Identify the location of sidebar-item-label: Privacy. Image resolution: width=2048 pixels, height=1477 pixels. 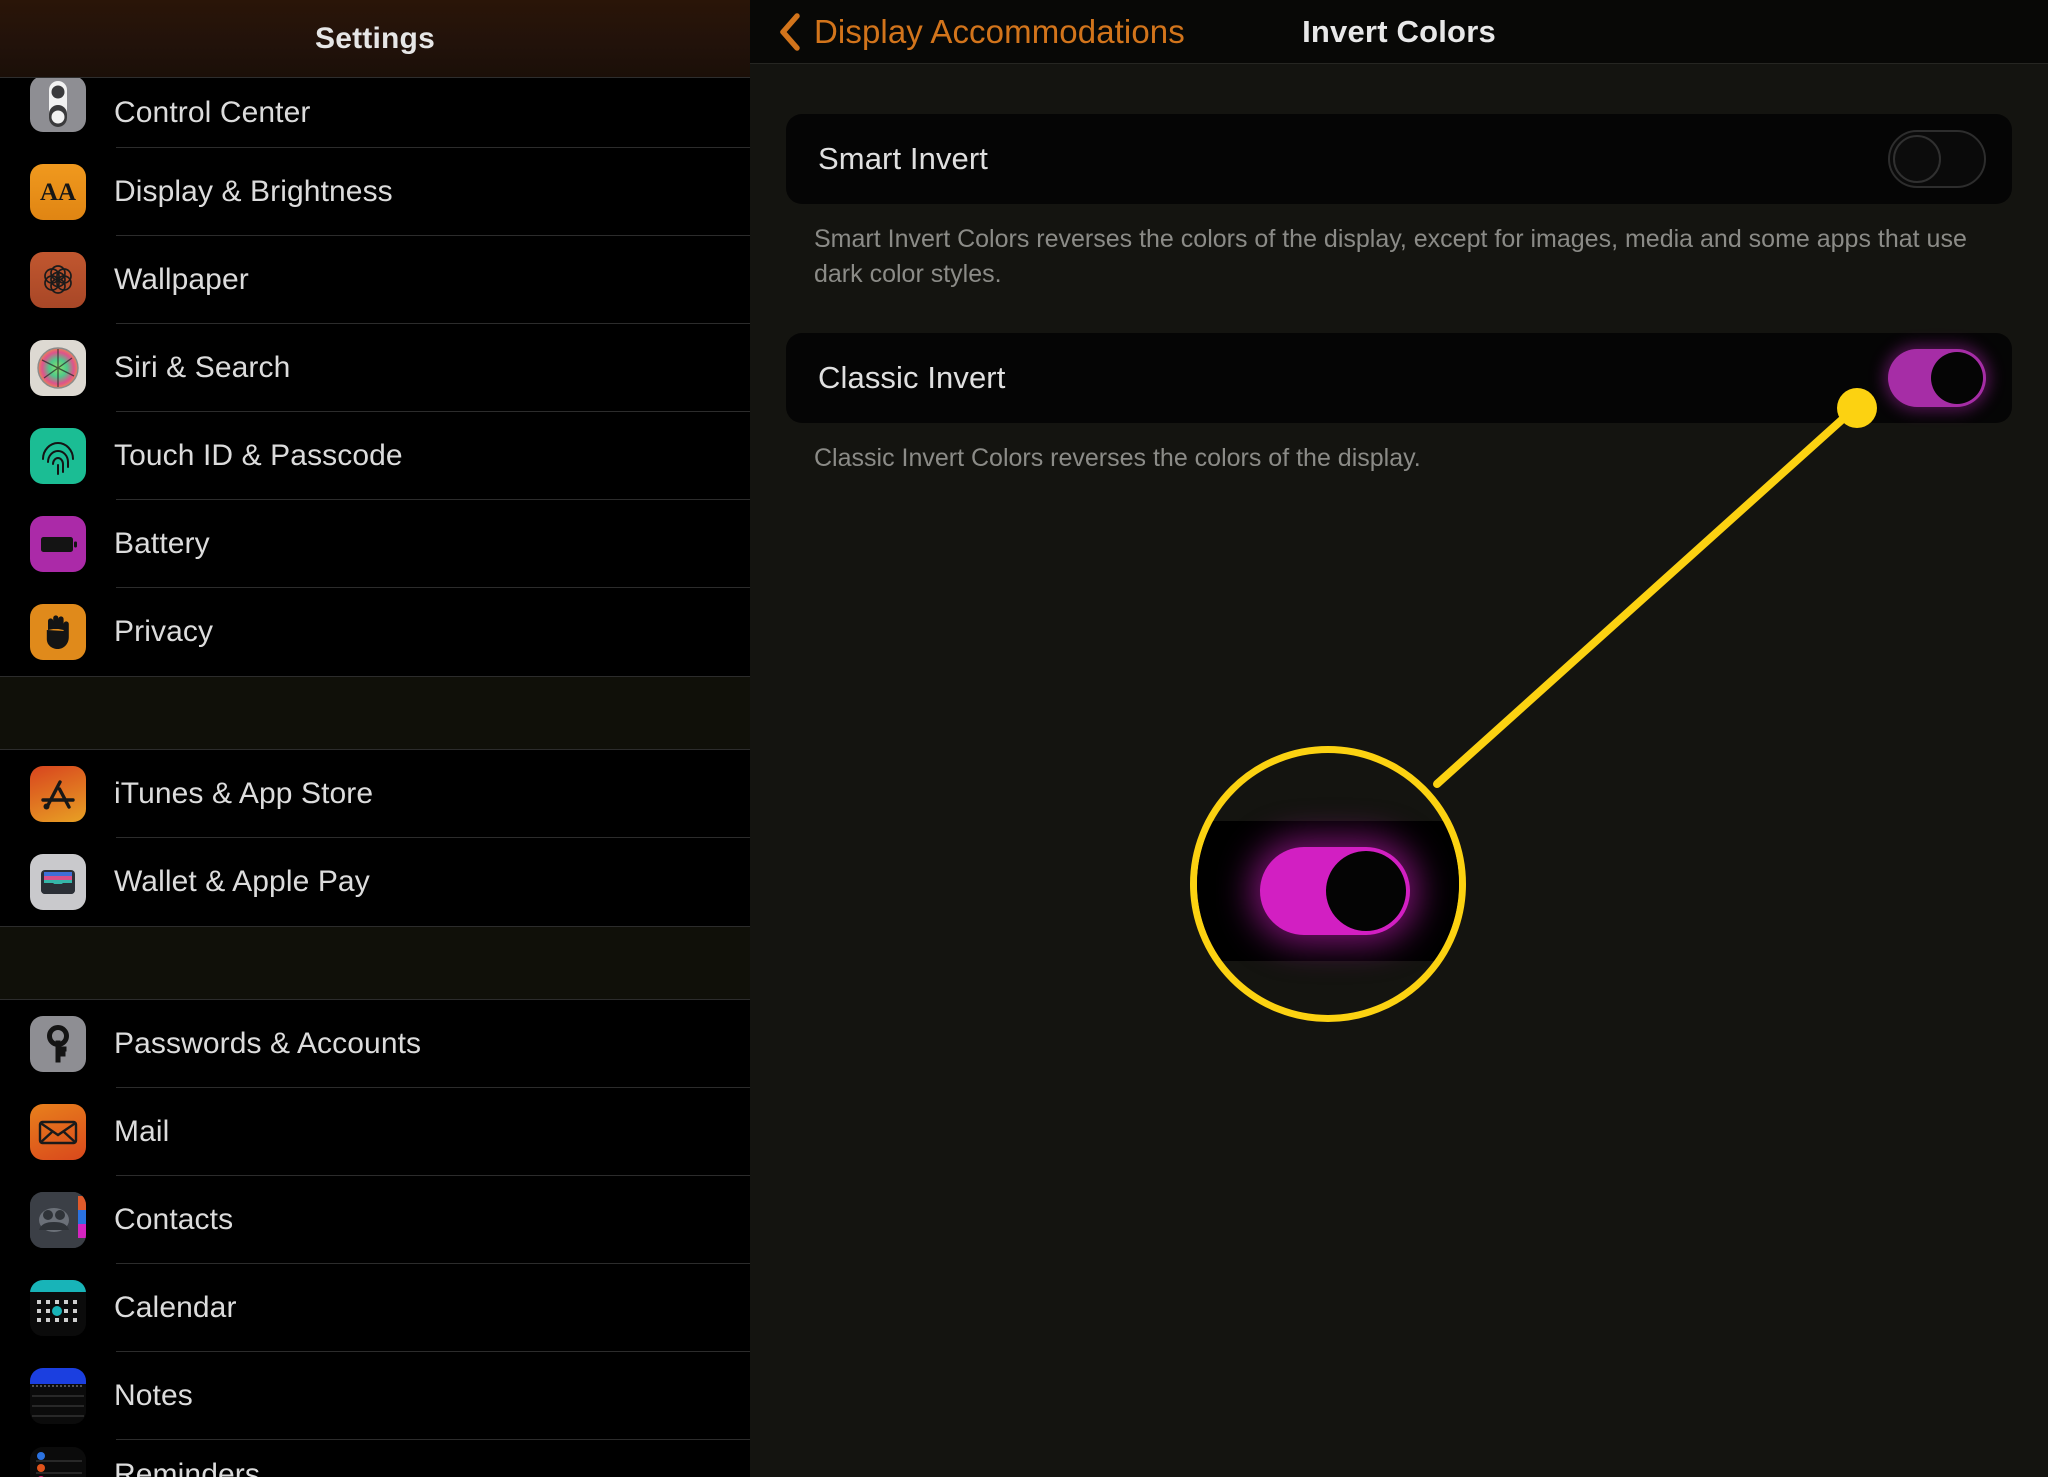
(164, 631).